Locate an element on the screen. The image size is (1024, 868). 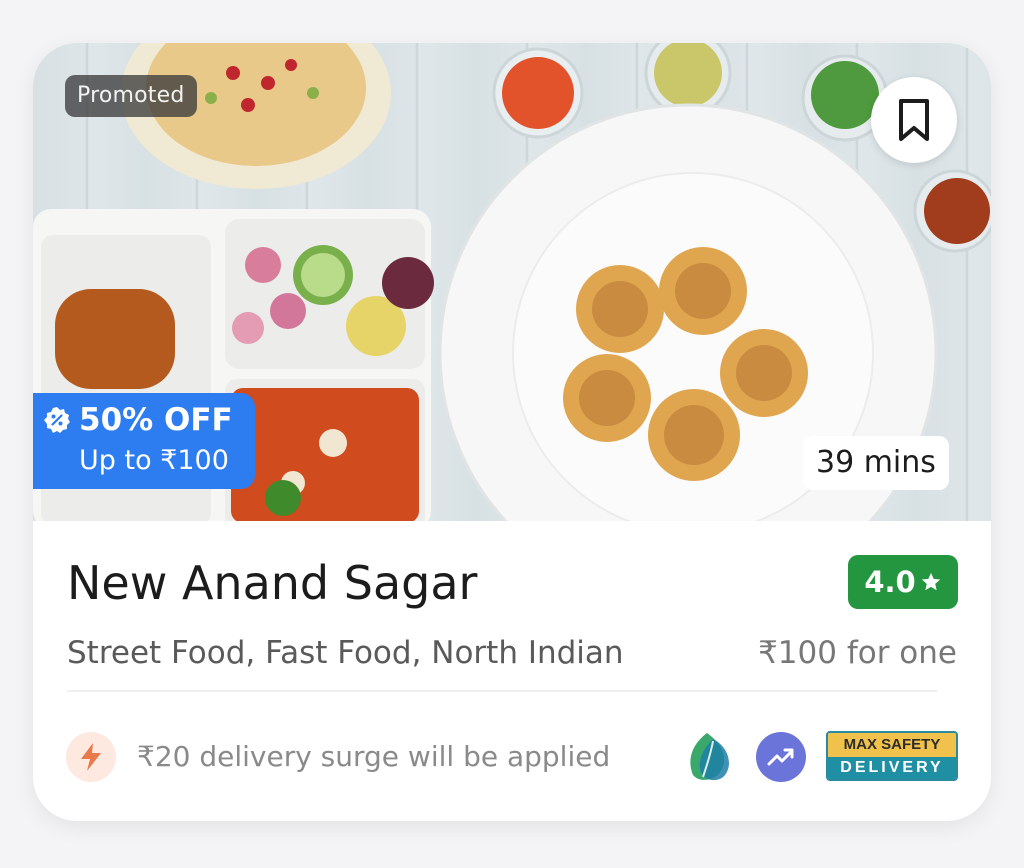
price-for-one: ₹100 for one is located at coordinates (857, 653).